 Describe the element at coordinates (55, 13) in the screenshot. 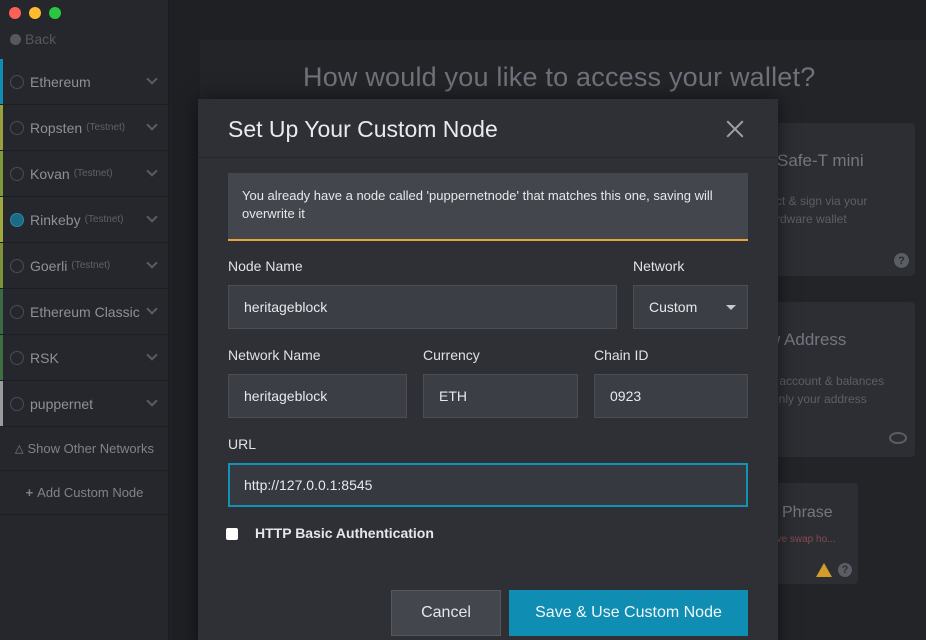

I see `maximize-window-button` at that location.